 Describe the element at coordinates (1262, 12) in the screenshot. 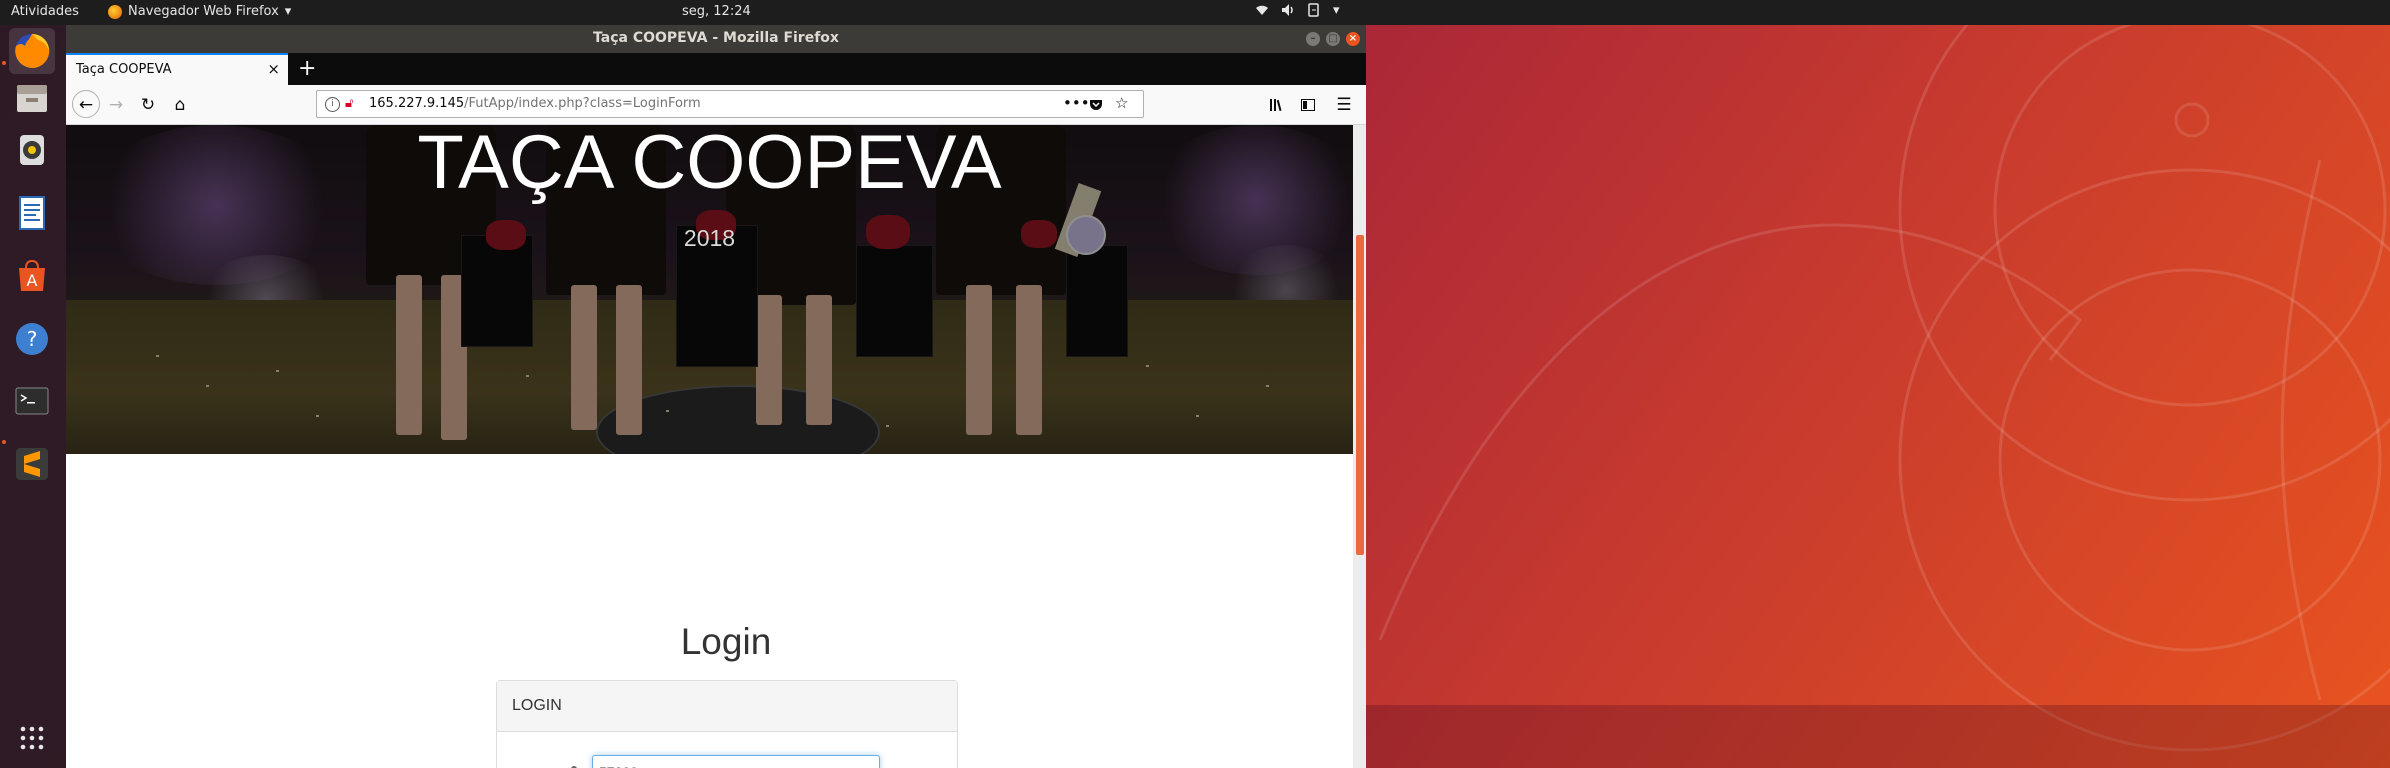

I see `network-icon` at that location.